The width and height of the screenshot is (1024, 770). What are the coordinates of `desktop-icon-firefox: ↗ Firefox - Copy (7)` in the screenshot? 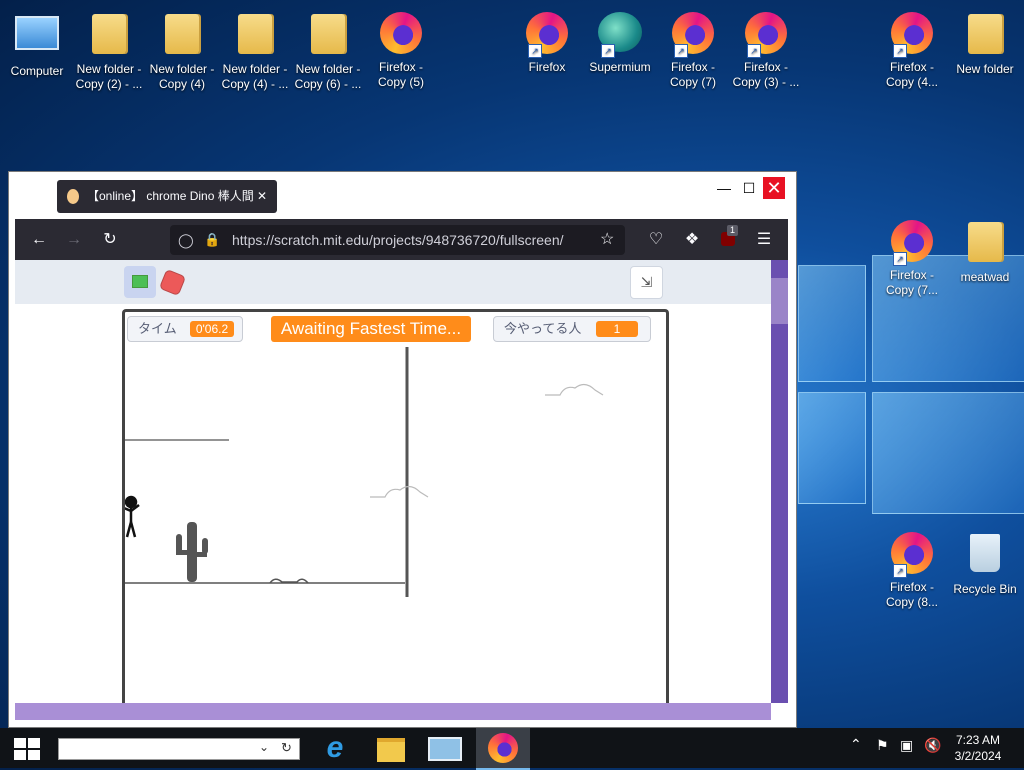 It's located at (693, 49).